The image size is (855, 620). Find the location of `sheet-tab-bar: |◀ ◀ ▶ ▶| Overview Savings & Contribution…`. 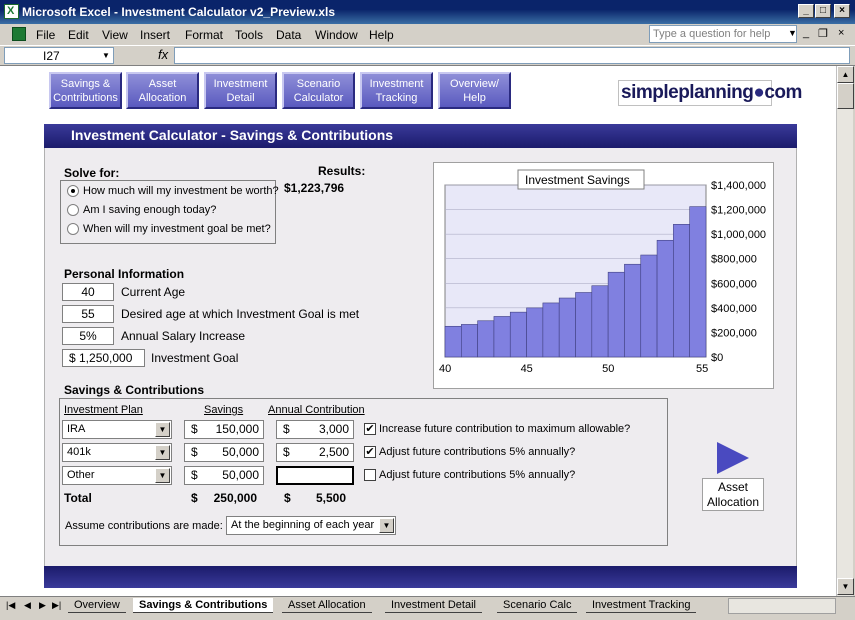

sheet-tab-bar: |◀ ◀ ▶ ▶| Overview Savings & Contribution… is located at coordinates (427, 608).